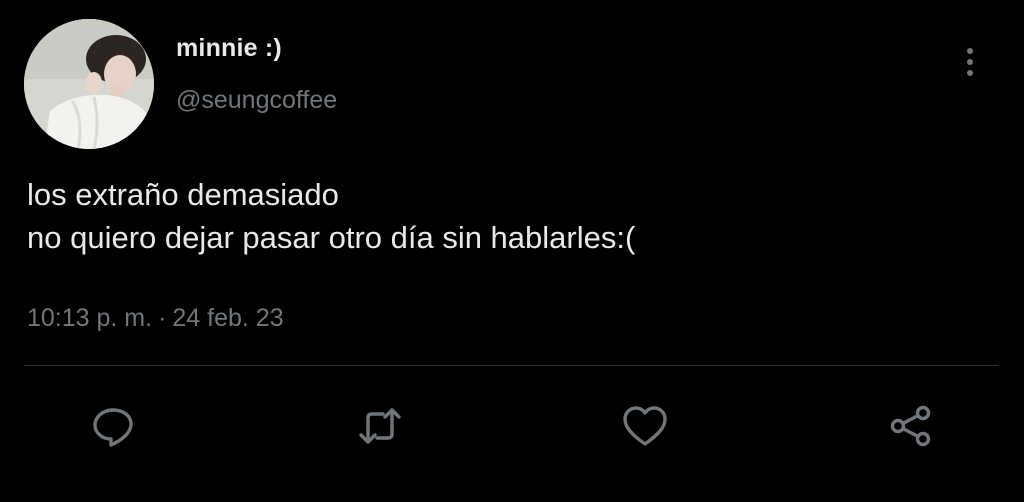  I want to click on tweet-text-line: los extraño demasiado, so click(183, 194).